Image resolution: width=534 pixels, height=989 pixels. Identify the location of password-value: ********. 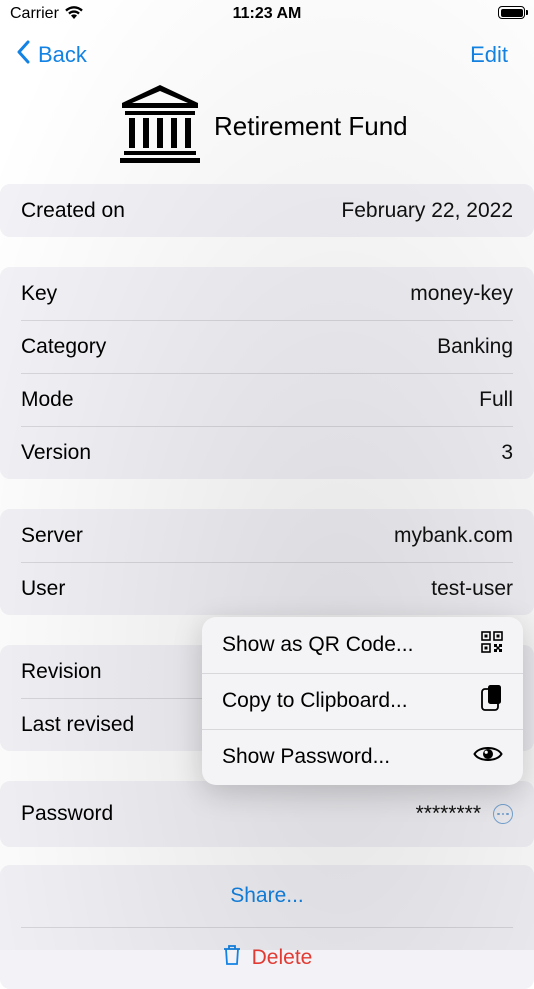
(448, 813).